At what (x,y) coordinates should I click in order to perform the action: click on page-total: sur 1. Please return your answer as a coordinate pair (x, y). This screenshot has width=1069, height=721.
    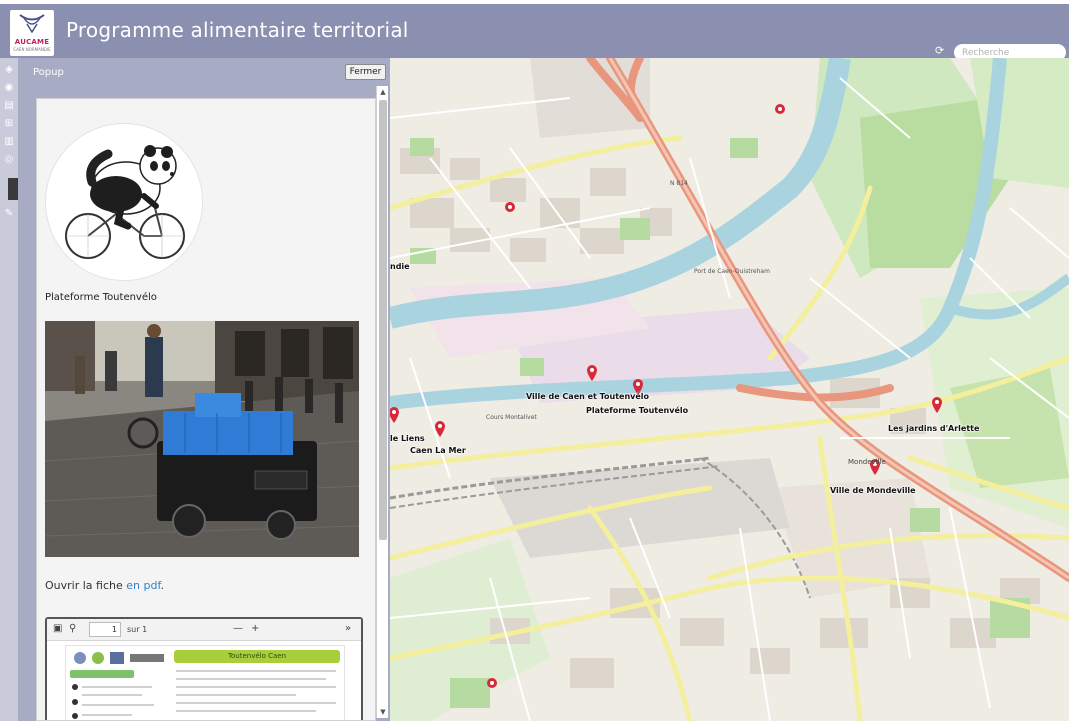
    Looking at the image, I should click on (137, 629).